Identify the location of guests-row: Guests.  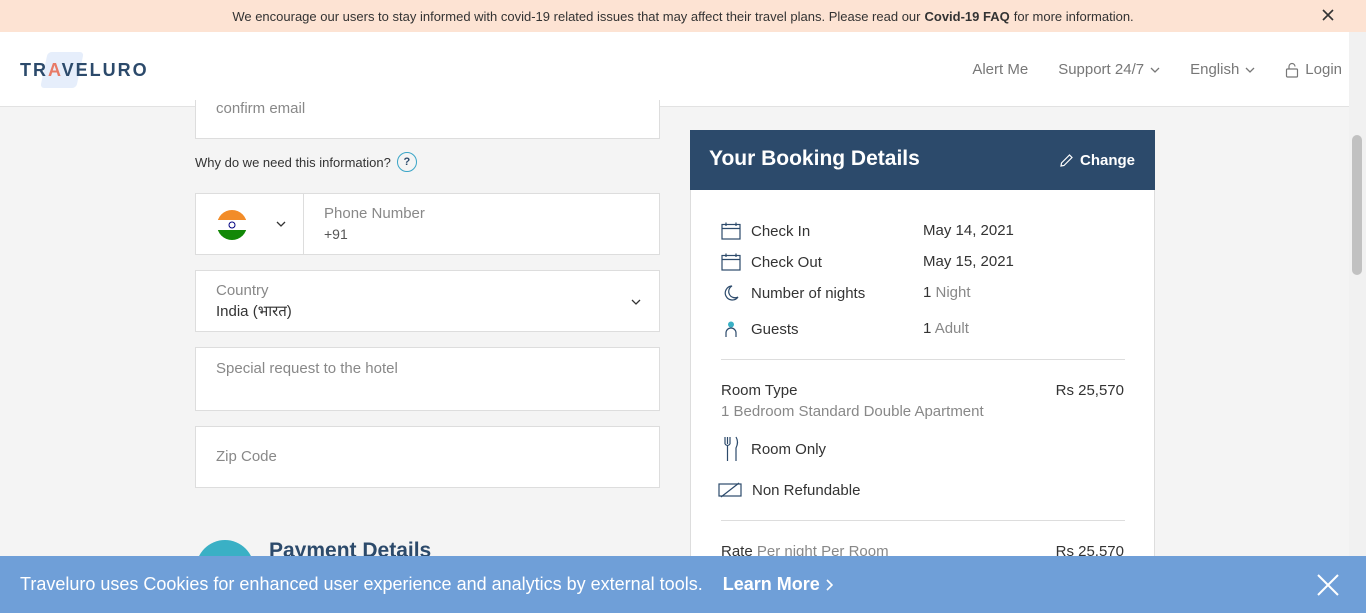
(760, 329).